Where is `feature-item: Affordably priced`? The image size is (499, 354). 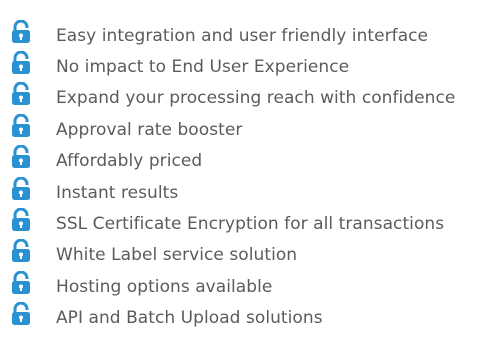
feature-item: Affordably priced is located at coordinates (254, 161).